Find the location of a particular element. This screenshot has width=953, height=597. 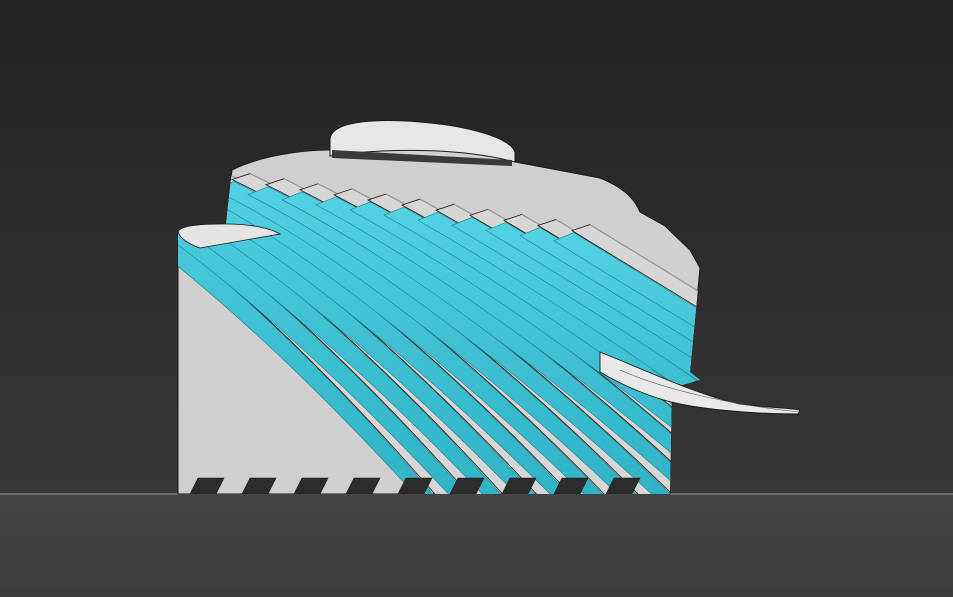

base-openings is located at coordinates (415, 486).